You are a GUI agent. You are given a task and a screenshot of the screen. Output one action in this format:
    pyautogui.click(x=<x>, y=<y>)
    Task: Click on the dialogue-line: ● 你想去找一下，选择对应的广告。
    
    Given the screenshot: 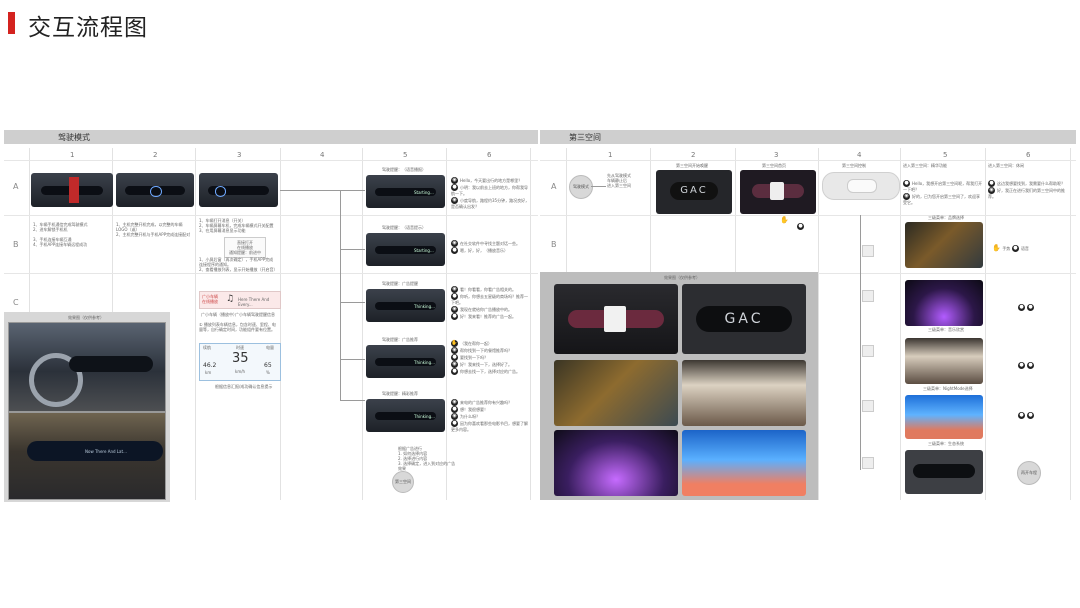 What is the action you would take?
    pyautogui.click(x=491, y=371)
    